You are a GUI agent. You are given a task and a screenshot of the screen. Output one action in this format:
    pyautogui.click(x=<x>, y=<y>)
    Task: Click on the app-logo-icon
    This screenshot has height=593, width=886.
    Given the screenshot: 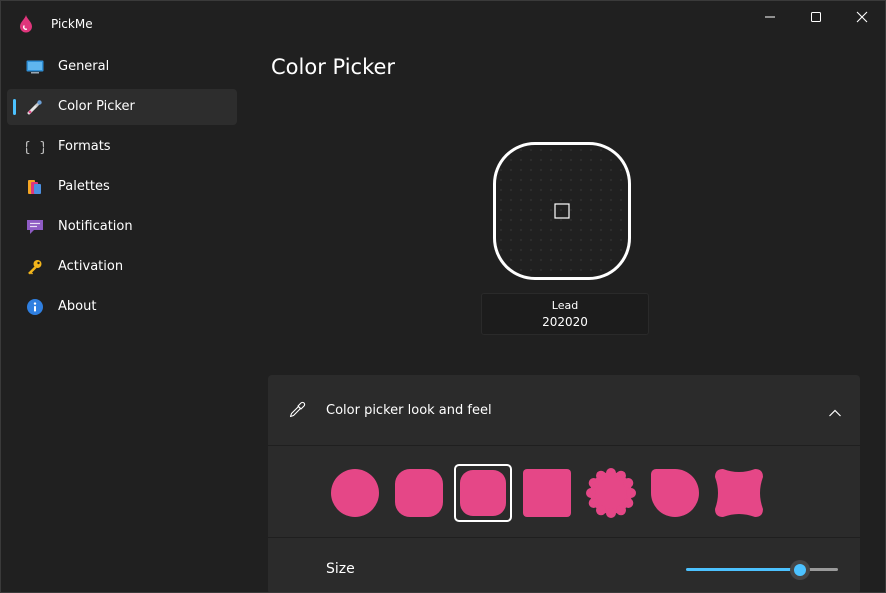 What is the action you would take?
    pyautogui.click(x=26, y=26)
    